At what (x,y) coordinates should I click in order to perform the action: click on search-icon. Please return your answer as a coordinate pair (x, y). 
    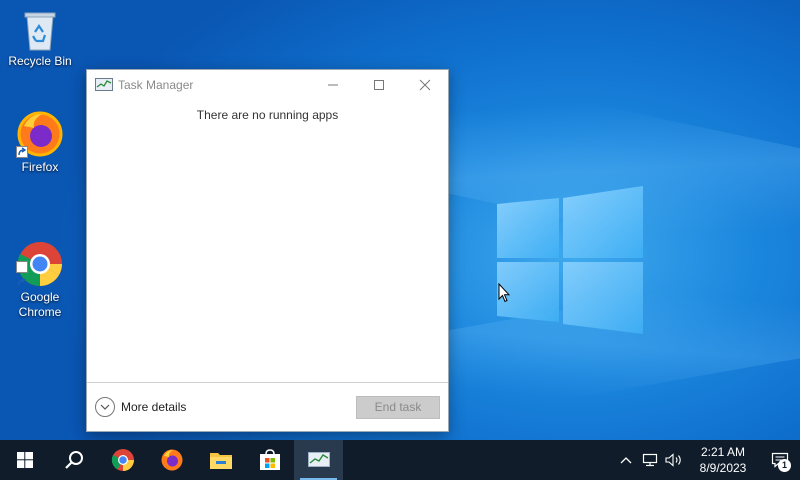
    Looking at the image, I should click on (73, 460).